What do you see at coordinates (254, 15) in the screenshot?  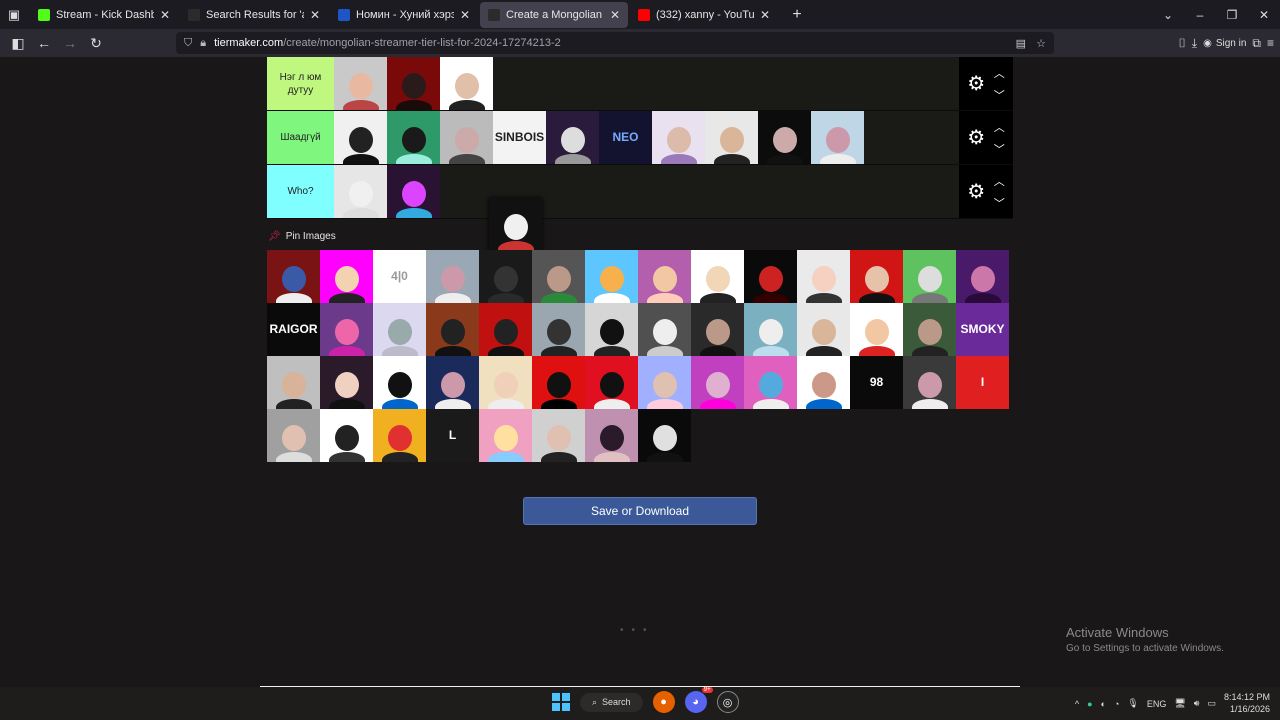 I see `browser-tab: Search Results for 'alcohol' - Tie ✕` at bounding box center [254, 15].